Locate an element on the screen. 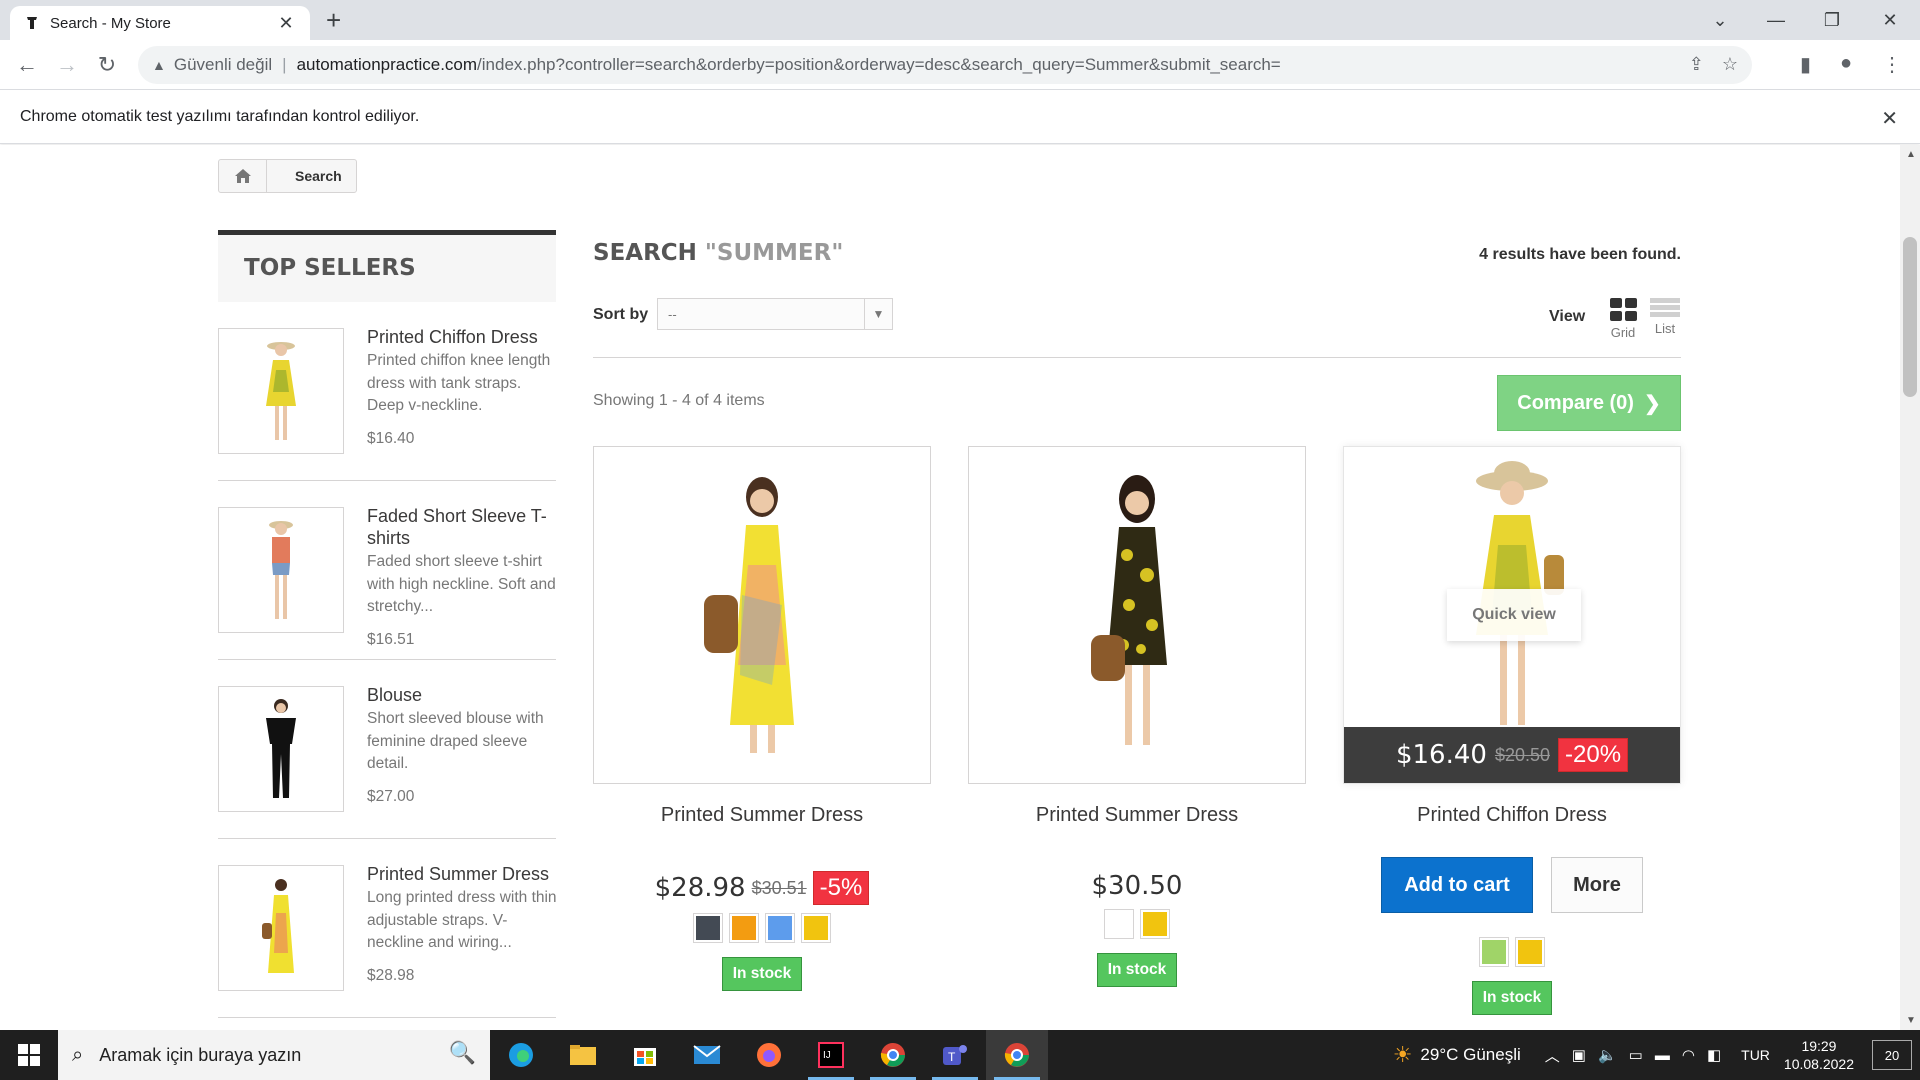 The width and height of the screenshot is (1920, 1080). product-name: Printed Chiffon Dress is located at coordinates (1512, 815).